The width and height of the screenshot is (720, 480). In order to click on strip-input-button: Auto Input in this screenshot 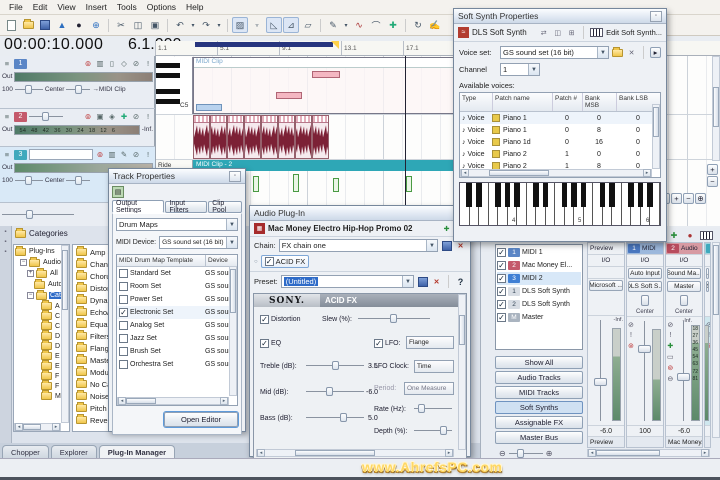, I will do `click(645, 273)`.